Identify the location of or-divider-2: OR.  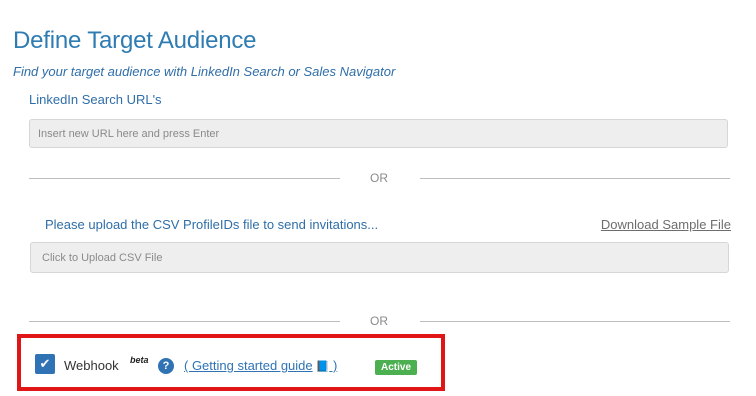
(379, 321).